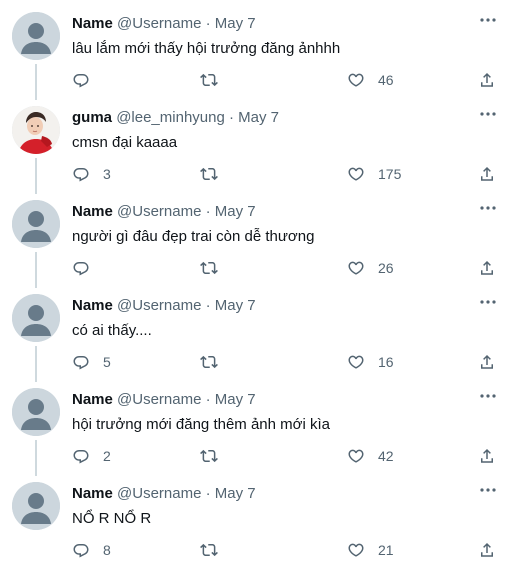 The width and height of the screenshot is (512, 572). What do you see at coordinates (386, 80) in the screenshot?
I see `like-count: 46` at bounding box center [386, 80].